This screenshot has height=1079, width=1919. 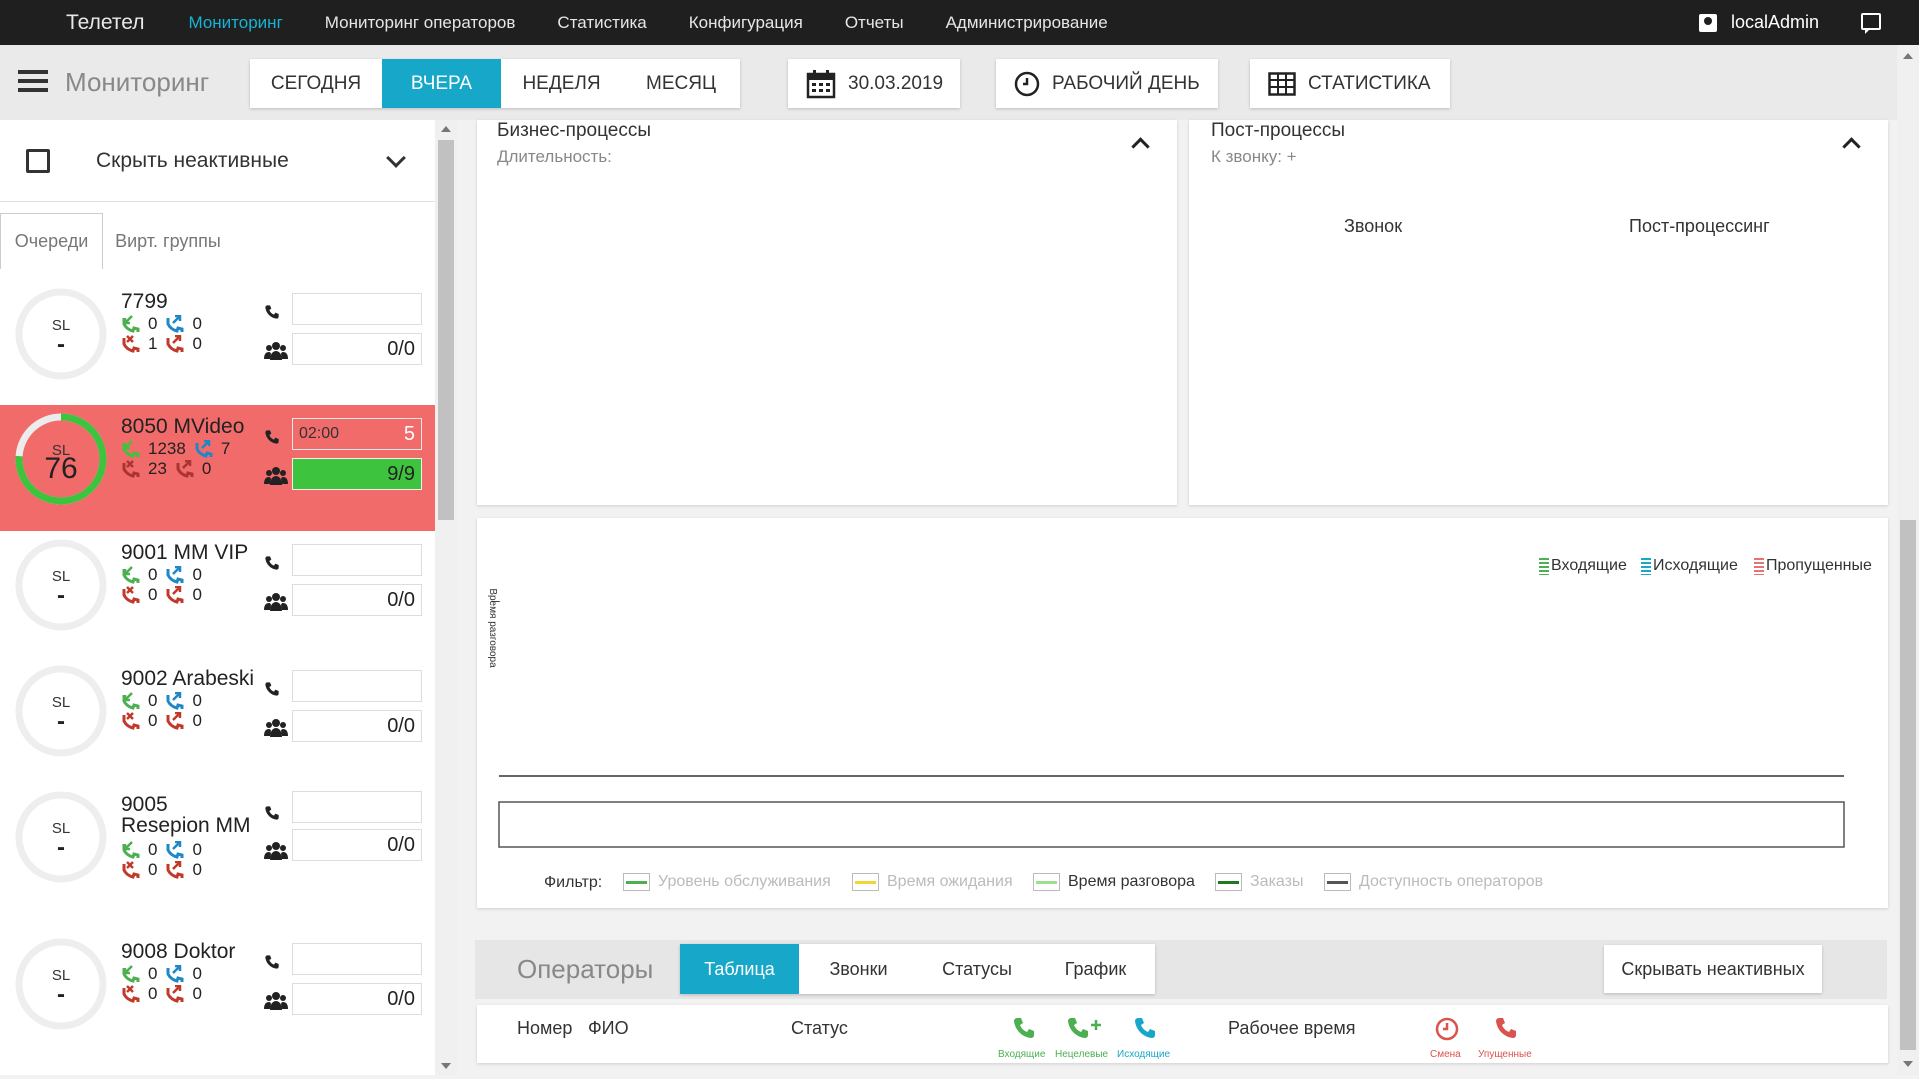 What do you see at coordinates (727, 882) in the screenshot?
I see `filter-service-level: Уровень обслуживания` at bounding box center [727, 882].